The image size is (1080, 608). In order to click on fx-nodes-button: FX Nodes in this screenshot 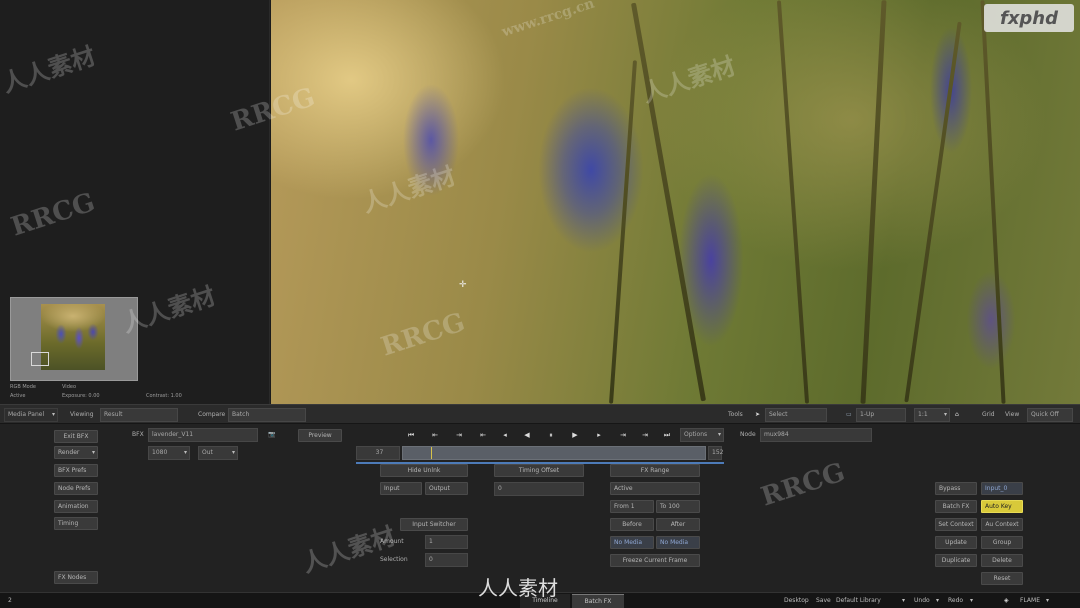, I will do `click(76, 577)`.